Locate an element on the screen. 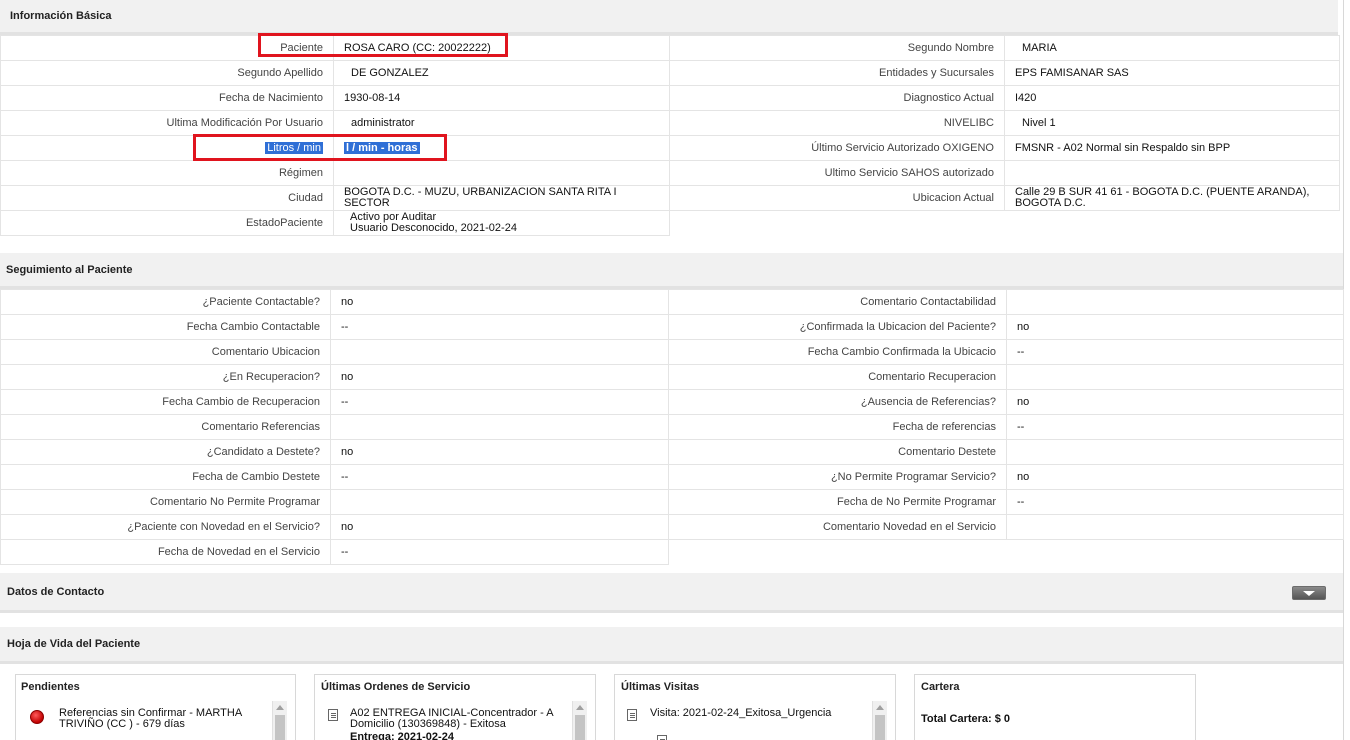  field-value: 1930-08-14 is located at coordinates (501, 98).